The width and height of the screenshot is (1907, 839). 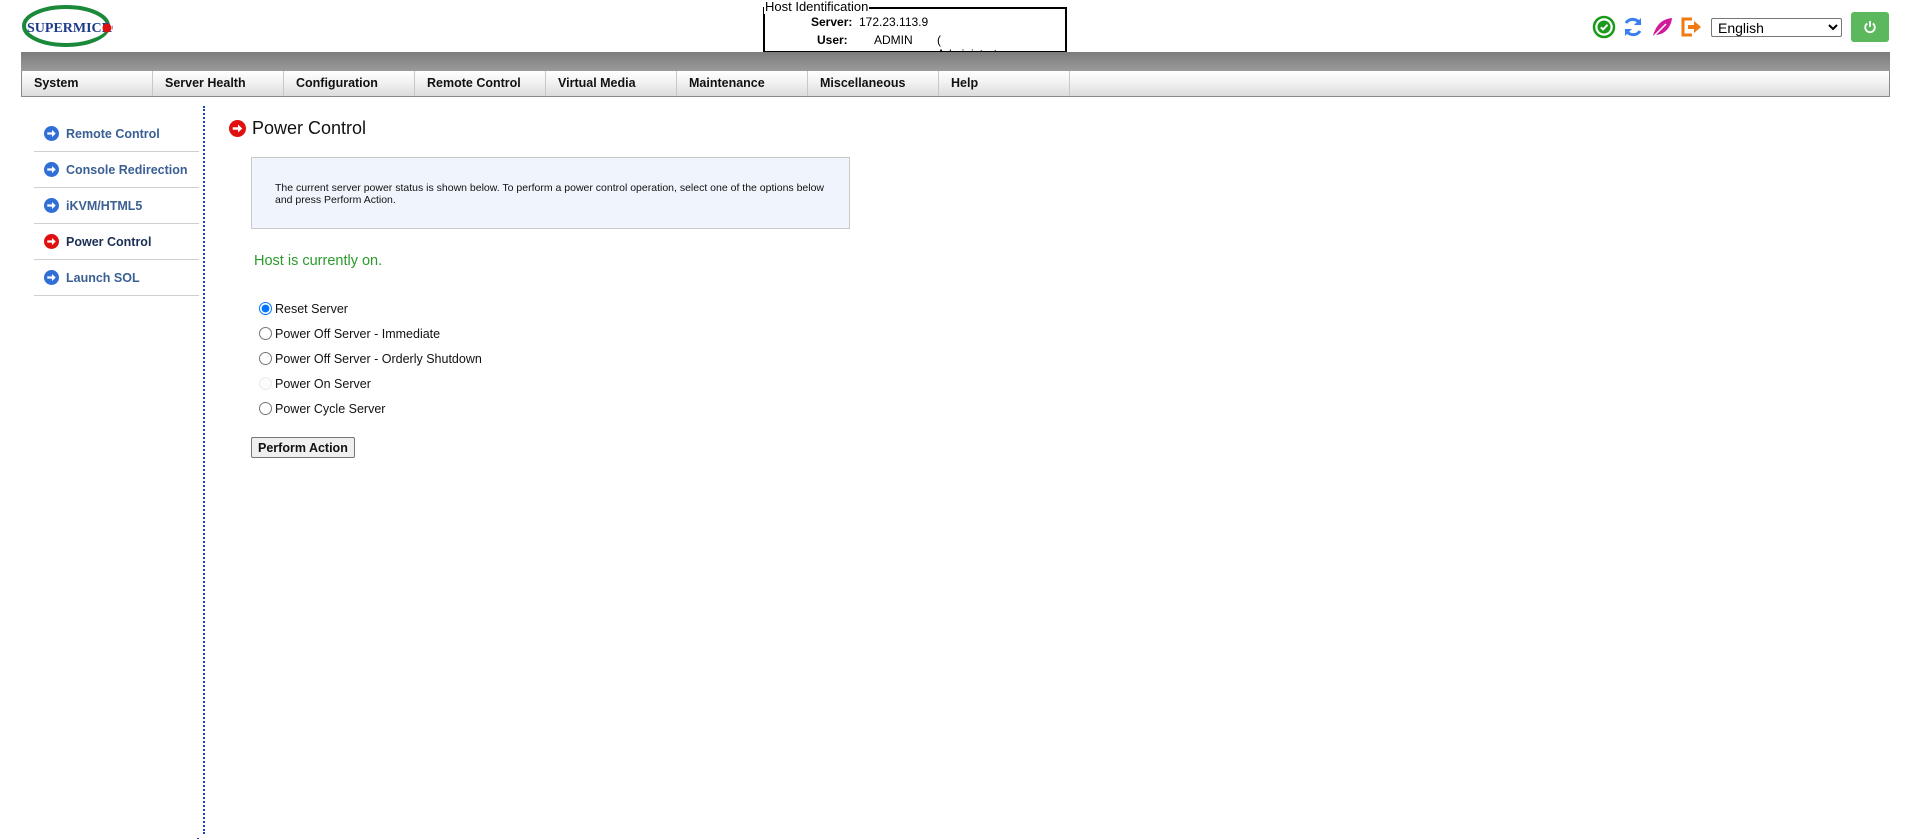 What do you see at coordinates (893, 40) in the screenshot?
I see `user-value: ADMIN` at bounding box center [893, 40].